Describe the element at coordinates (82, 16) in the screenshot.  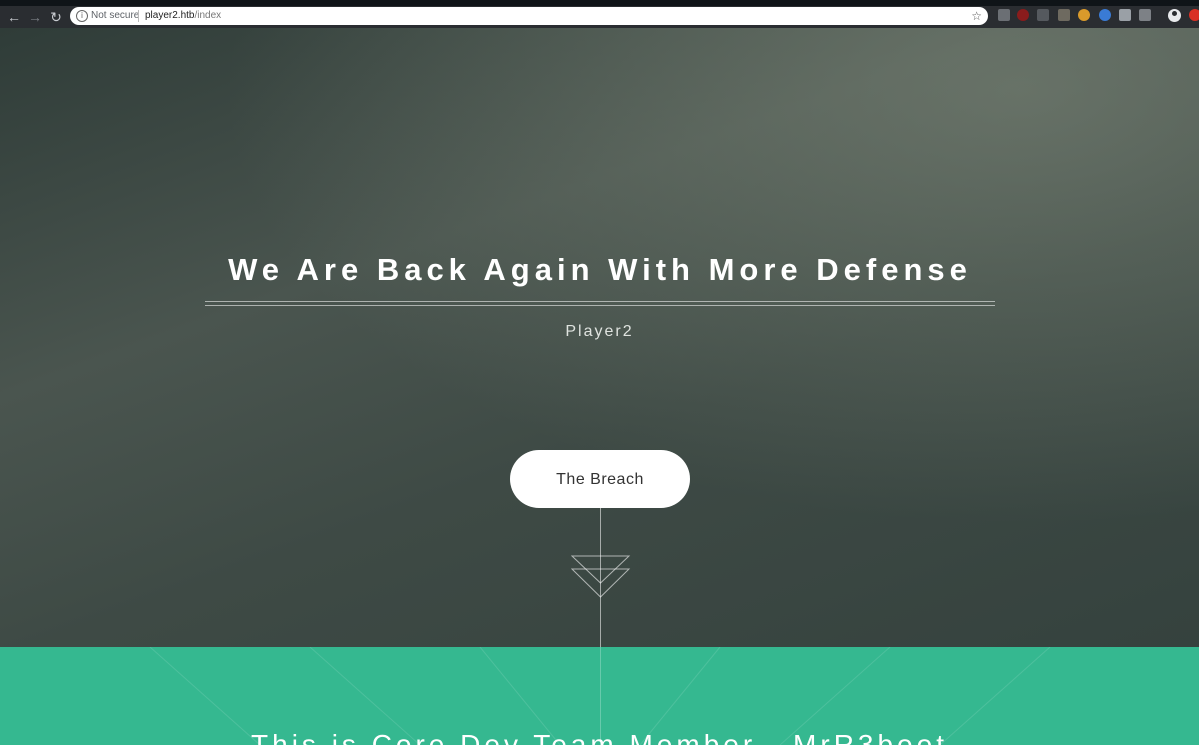
I see `info-icon: i` at that location.